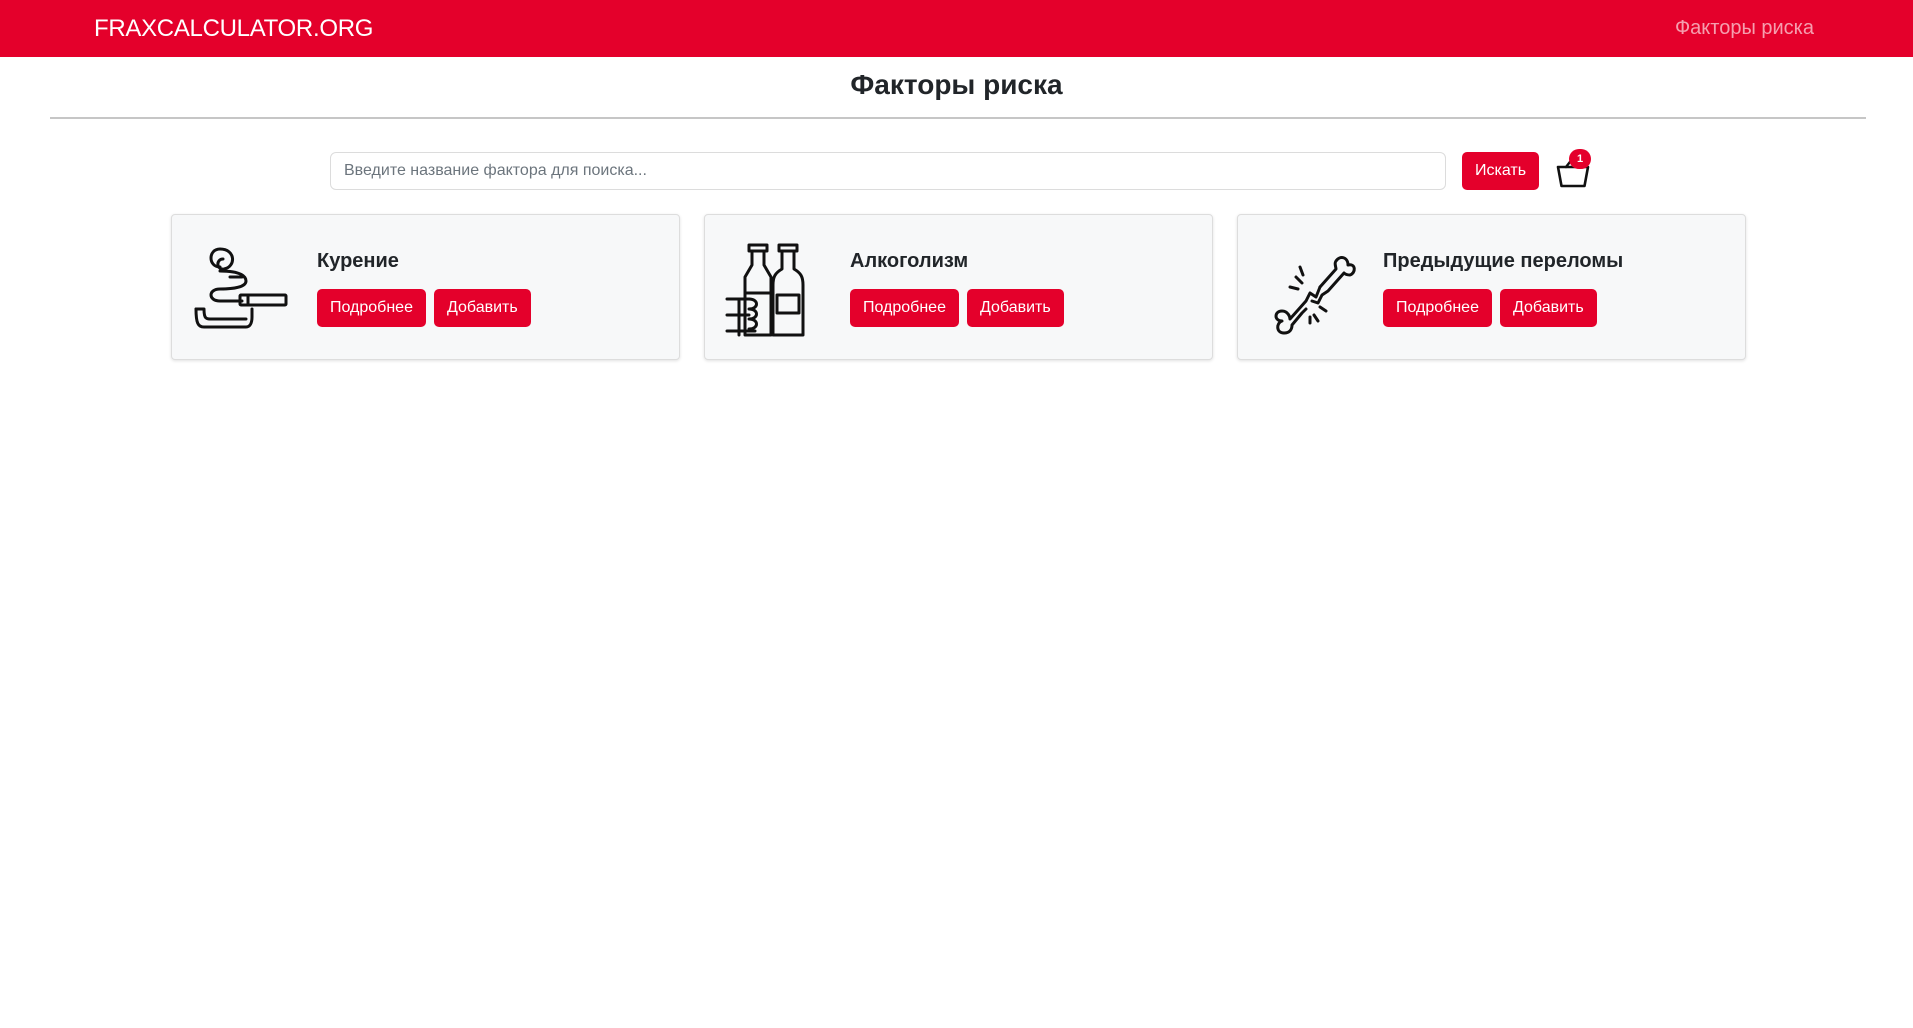  Describe the element at coordinates (956, 28) in the screenshot. I see `top-navbar: FRAXCALCULATOR.ORG Факторы риска` at that location.